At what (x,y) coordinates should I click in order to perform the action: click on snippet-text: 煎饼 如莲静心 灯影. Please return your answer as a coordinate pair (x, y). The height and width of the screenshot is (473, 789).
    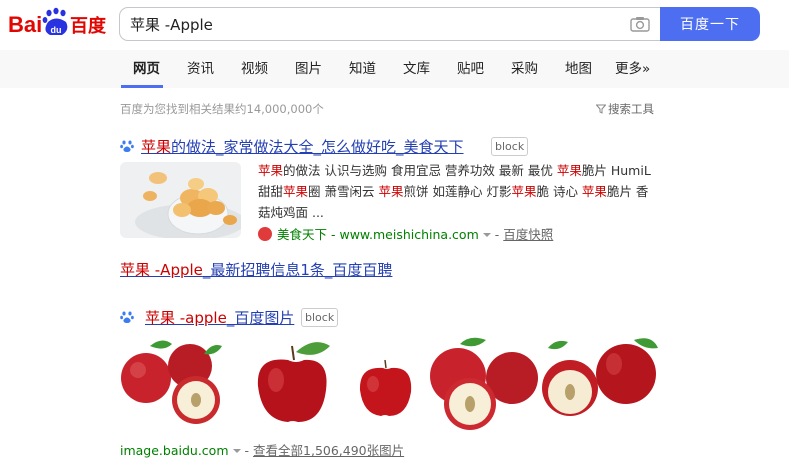
    Looking at the image, I should click on (457, 191).